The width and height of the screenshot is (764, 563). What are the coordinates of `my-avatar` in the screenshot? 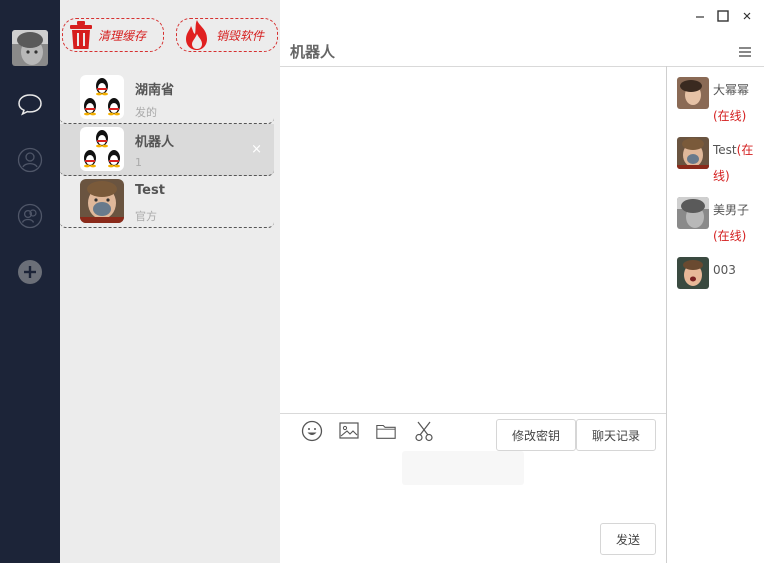 It's located at (30, 48).